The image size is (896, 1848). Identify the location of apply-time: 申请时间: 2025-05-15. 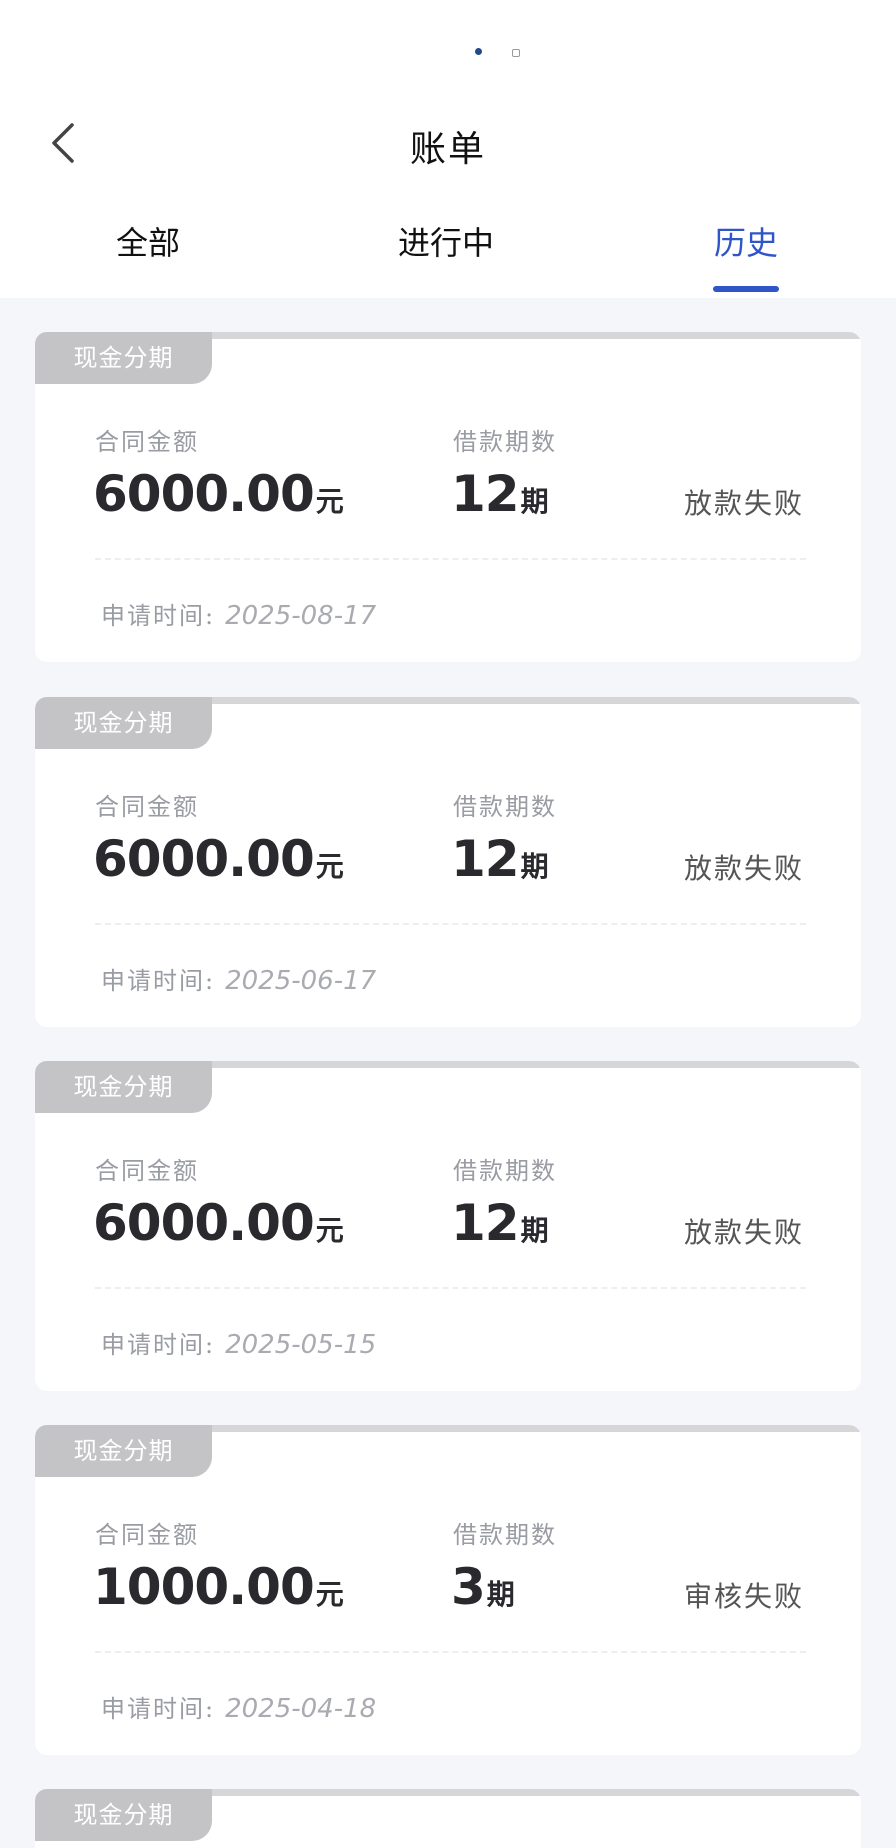
(238, 1342).